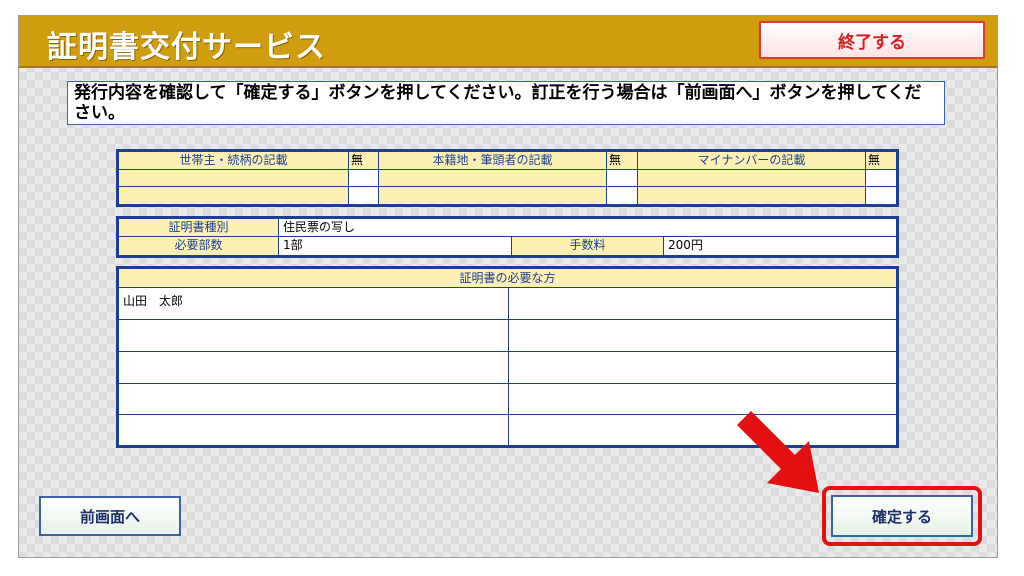 The image size is (1024, 576). What do you see at coordinates (881, 161) in the screenshot?
I see `mynumber-value: 無` at bounding box center [881, 161].